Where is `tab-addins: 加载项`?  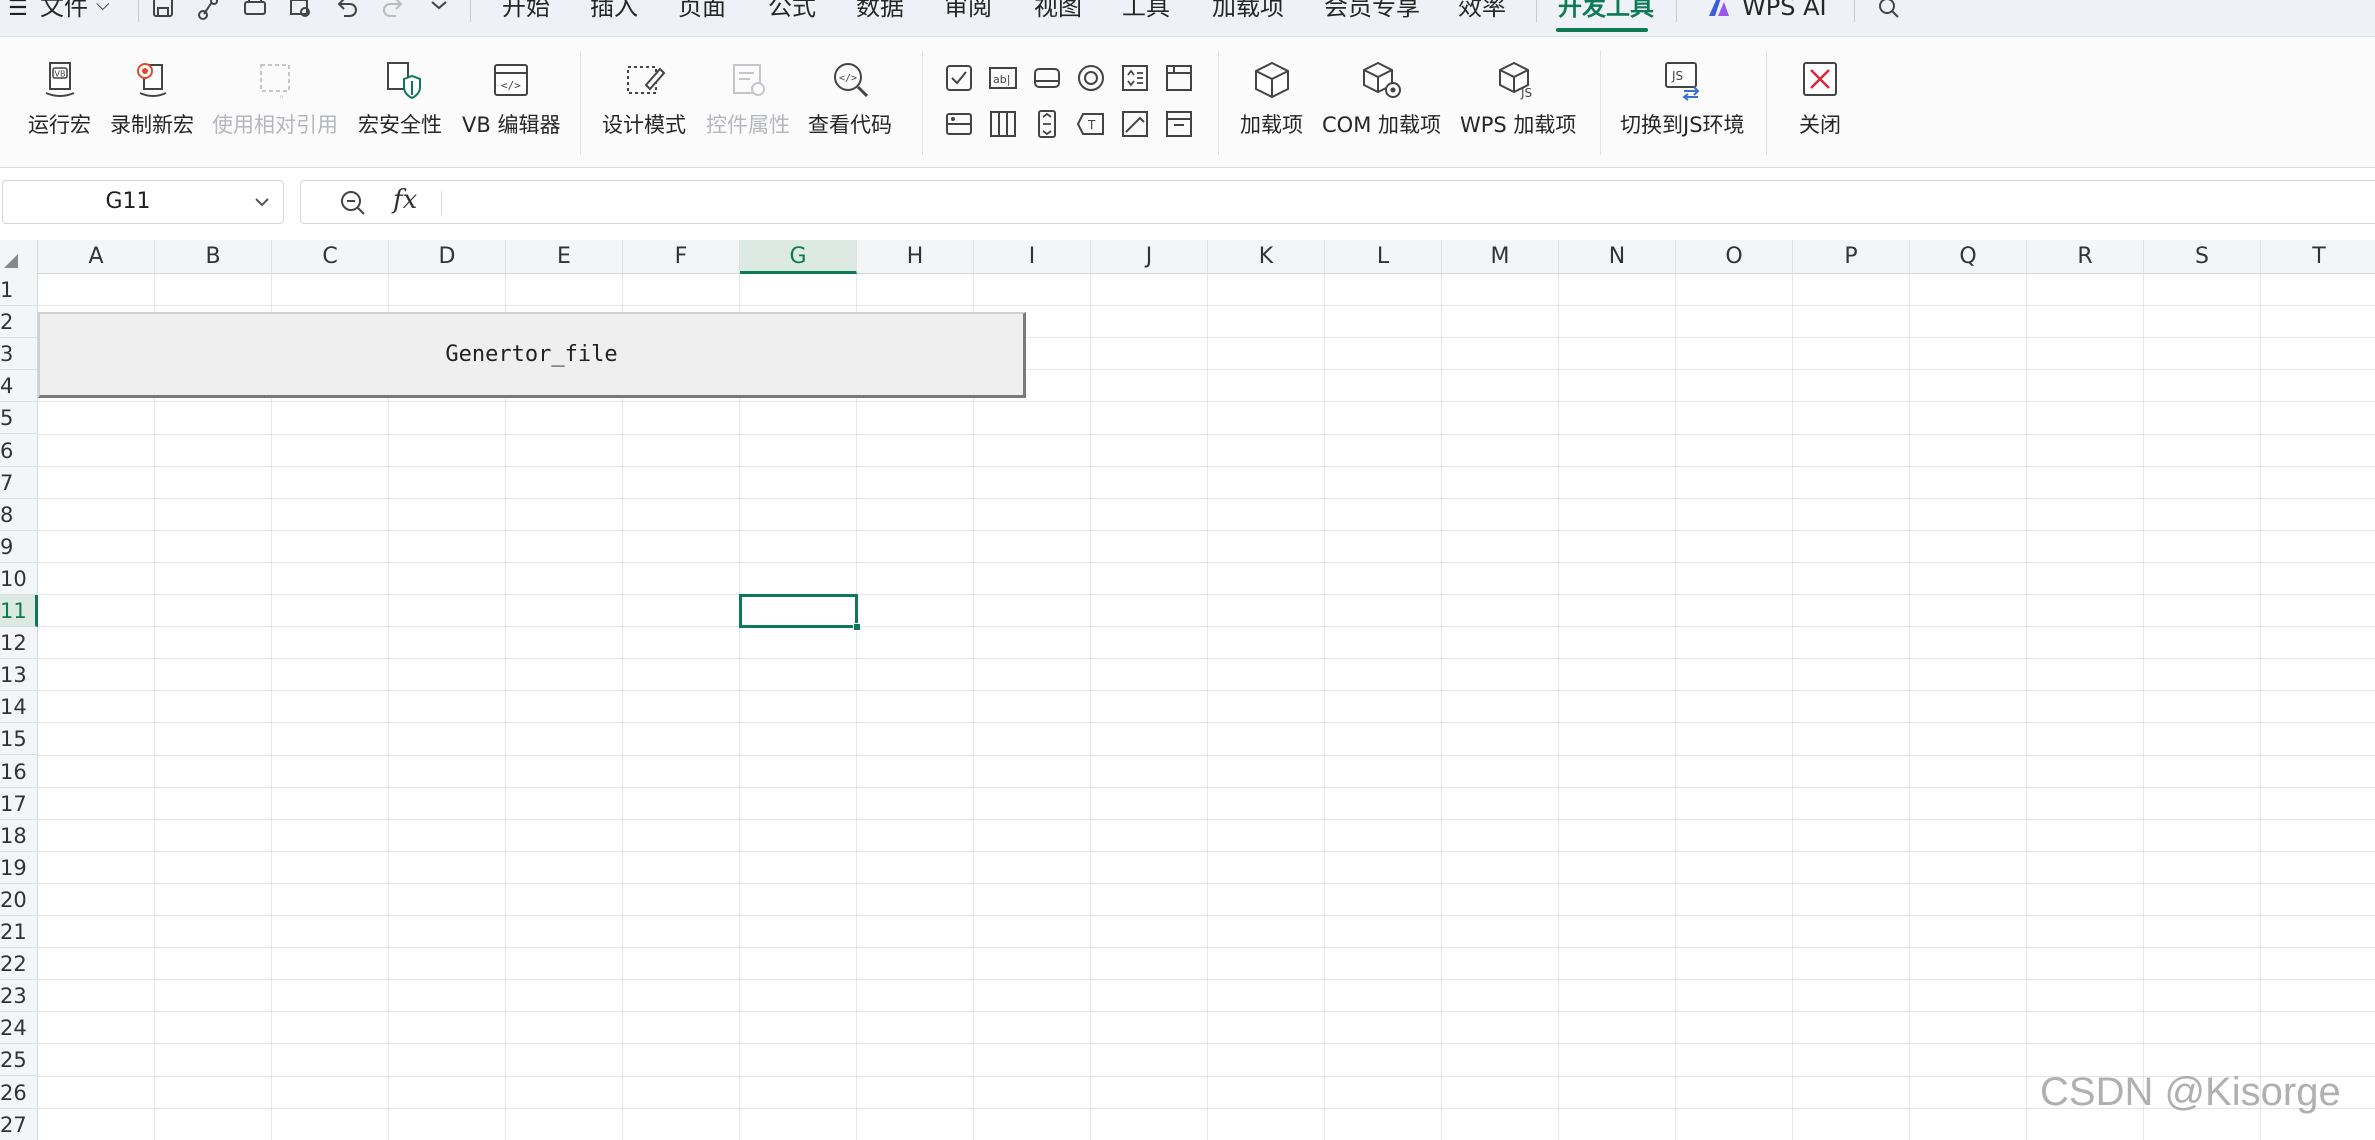 tab-addins: 加载项 is located at coordinates (1248, 11).